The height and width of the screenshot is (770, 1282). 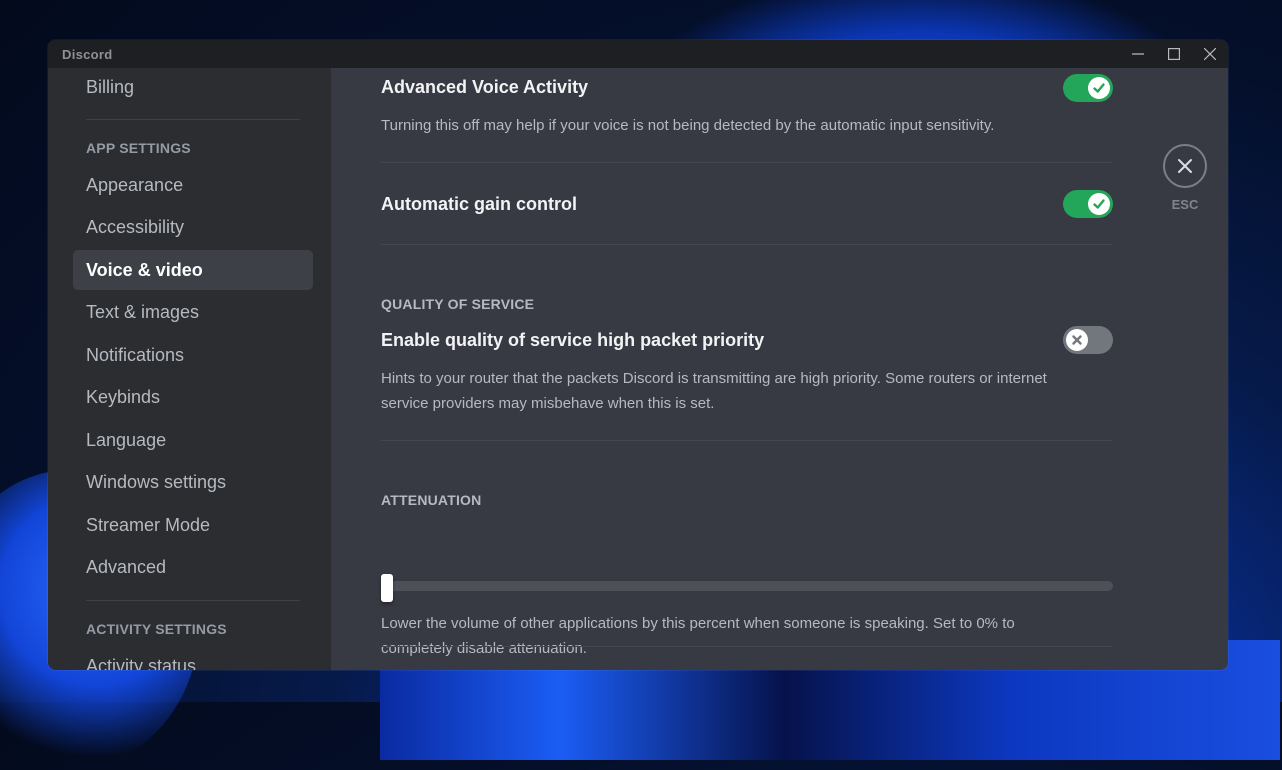 I want to click on sidebar-item-appearance: Appearance, so click(x=193, y=185).